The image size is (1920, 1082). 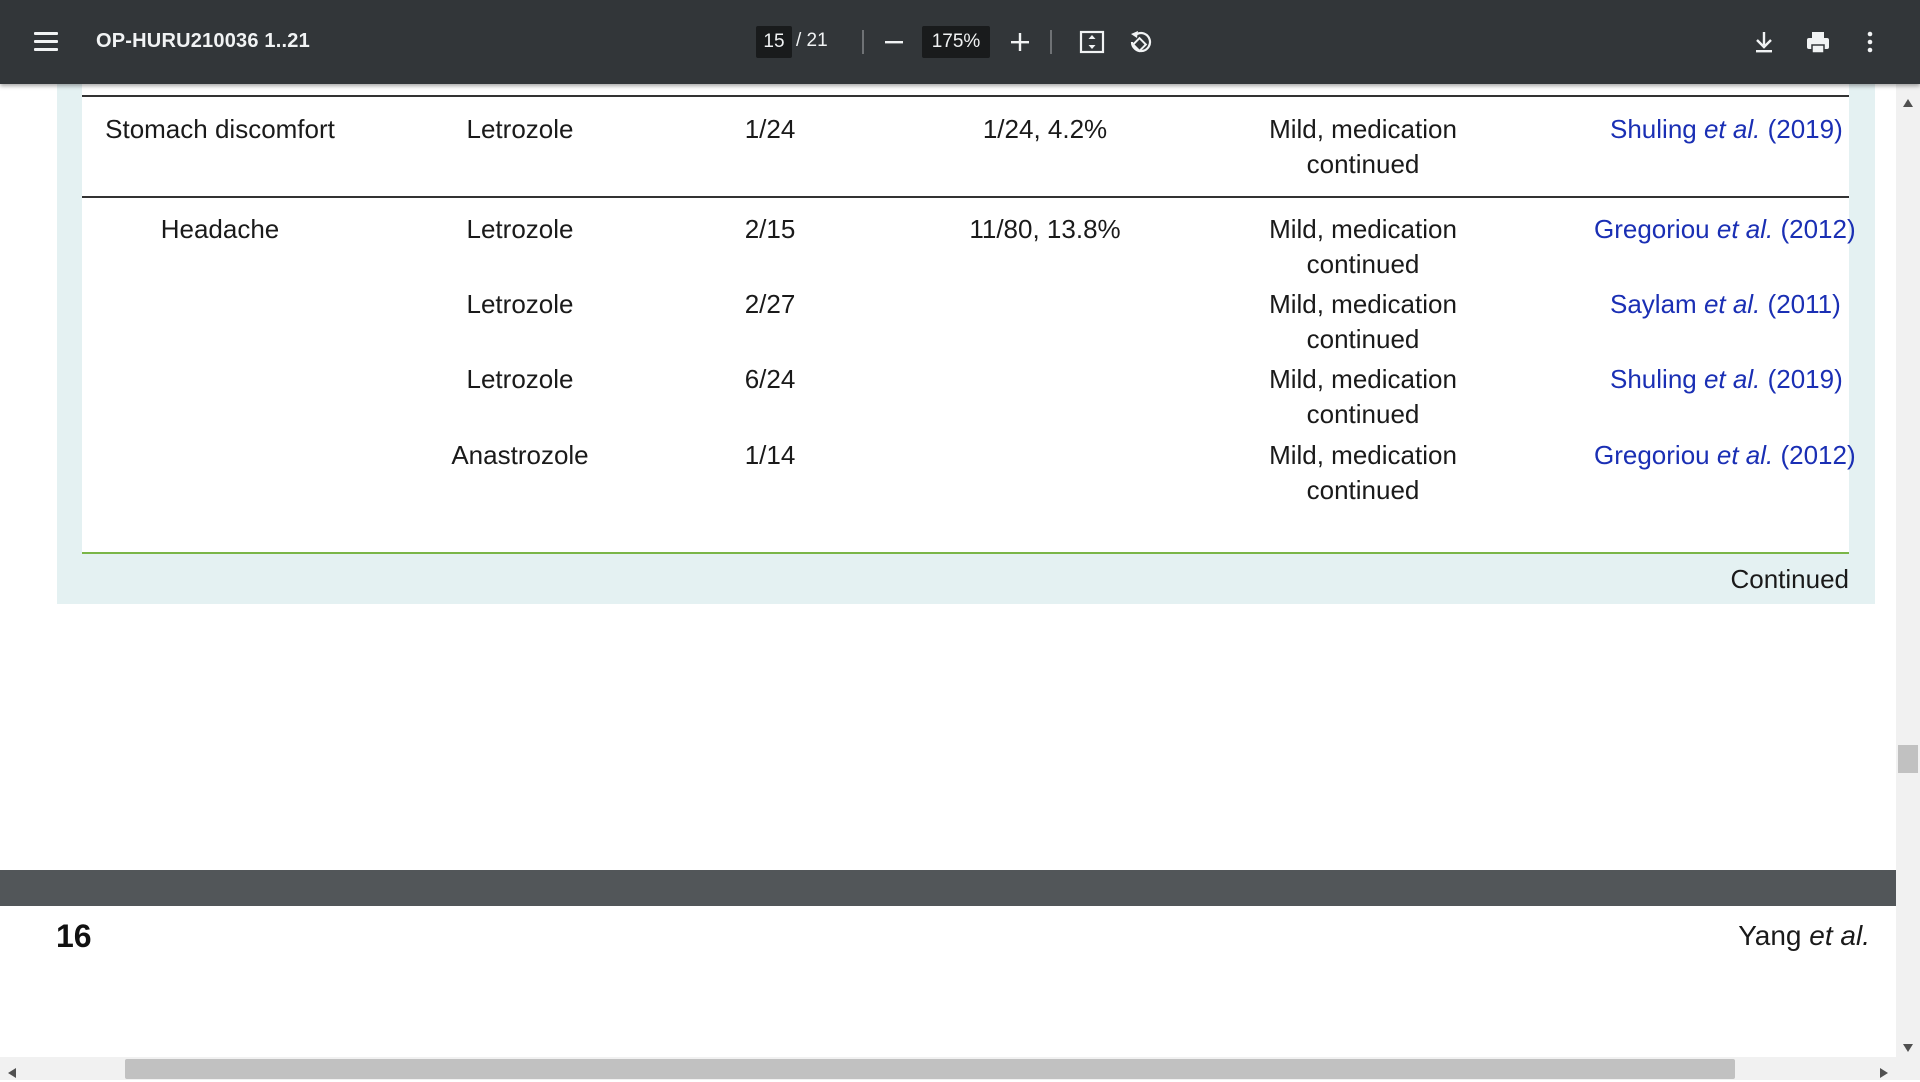 I want to click on page-total: / 21, so click(x=812, y=40).